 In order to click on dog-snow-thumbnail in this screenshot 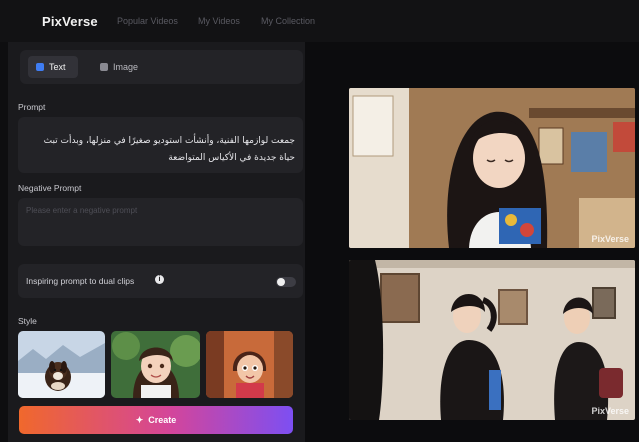, I will do `click(61, 364)`.